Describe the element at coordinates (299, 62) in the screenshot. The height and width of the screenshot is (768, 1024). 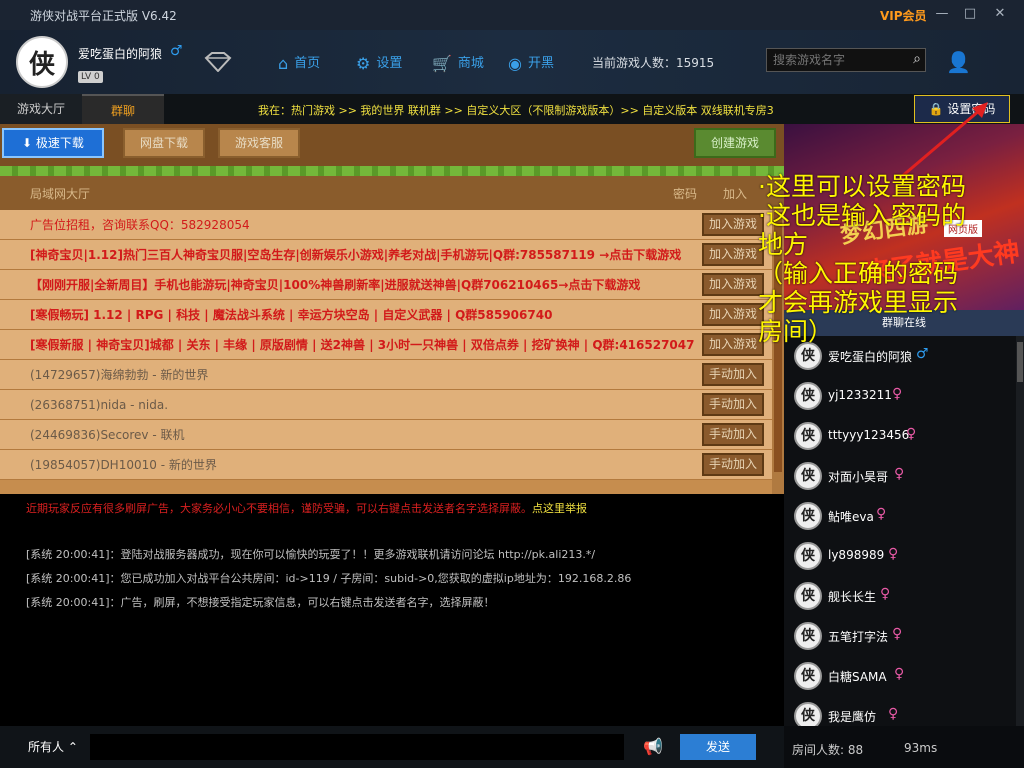
I see `nav-home: ⌂ 首页` at that location.